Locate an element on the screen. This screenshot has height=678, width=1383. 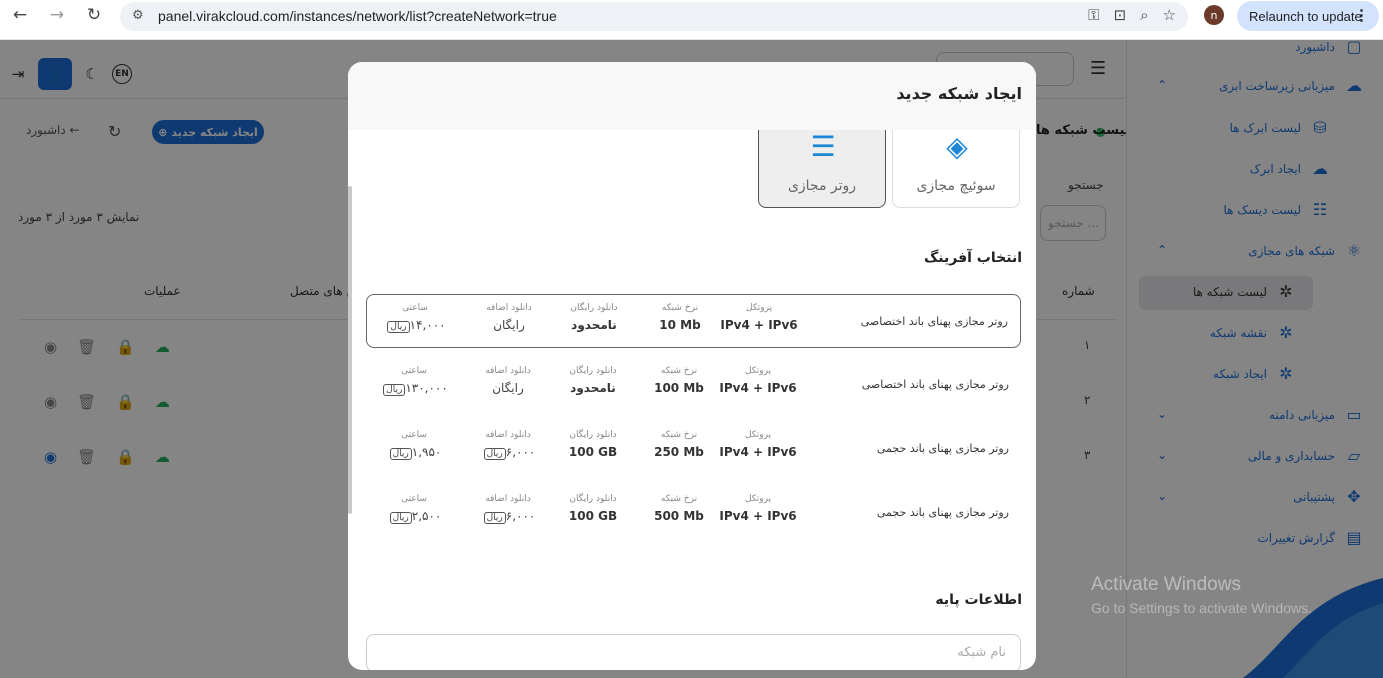
stacked-layers-icon: ☰ is located at coordinates (823, 146).